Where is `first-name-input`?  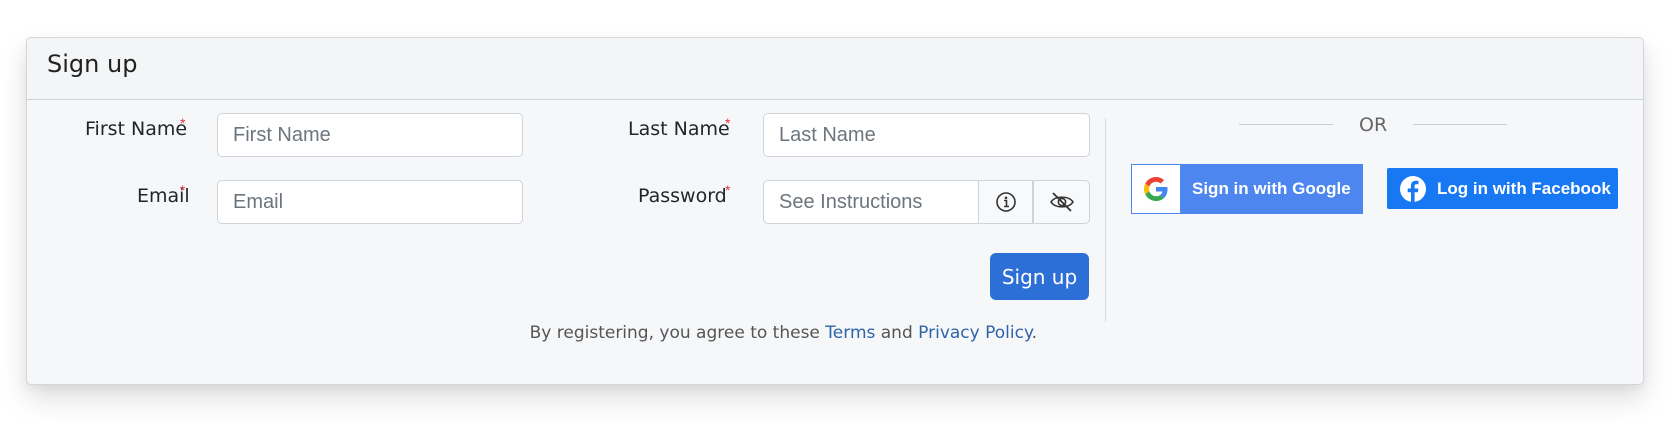
first-name-input is located at coordinates (370, 135).